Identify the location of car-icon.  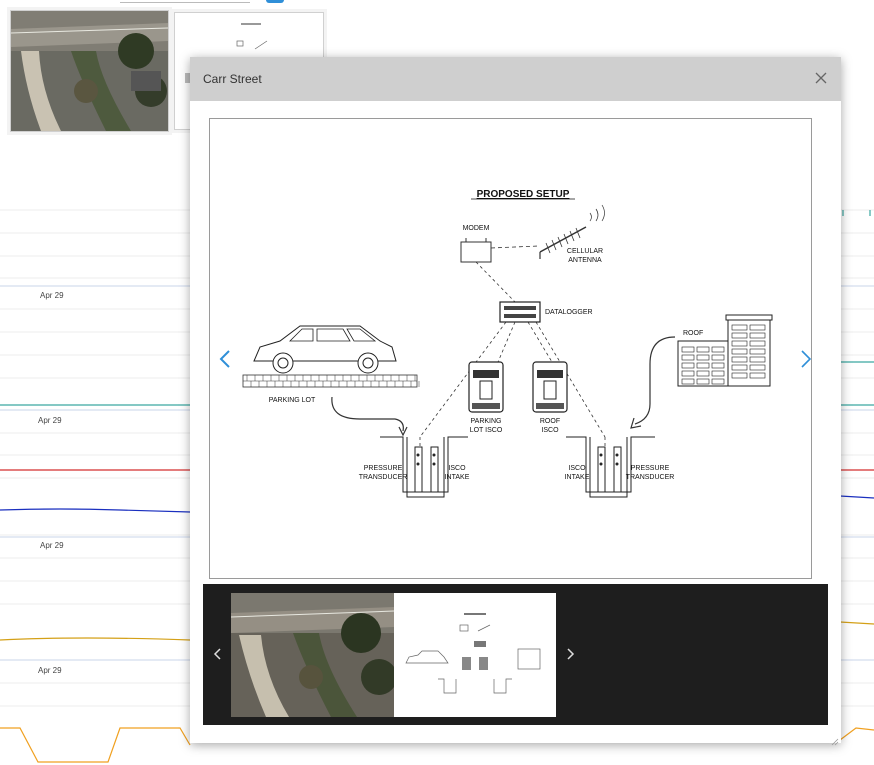
(325, 349).